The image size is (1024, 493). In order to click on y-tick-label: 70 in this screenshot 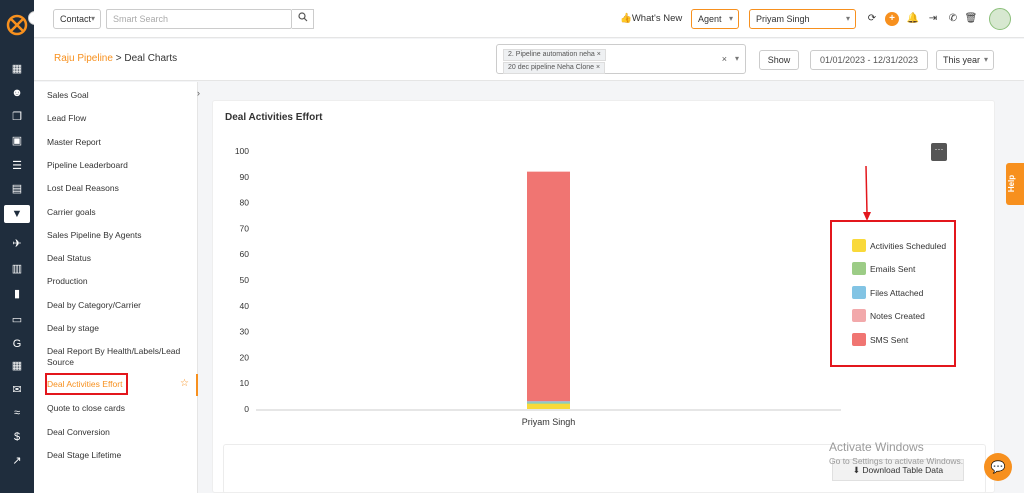, I will do `click(245, 228)`.